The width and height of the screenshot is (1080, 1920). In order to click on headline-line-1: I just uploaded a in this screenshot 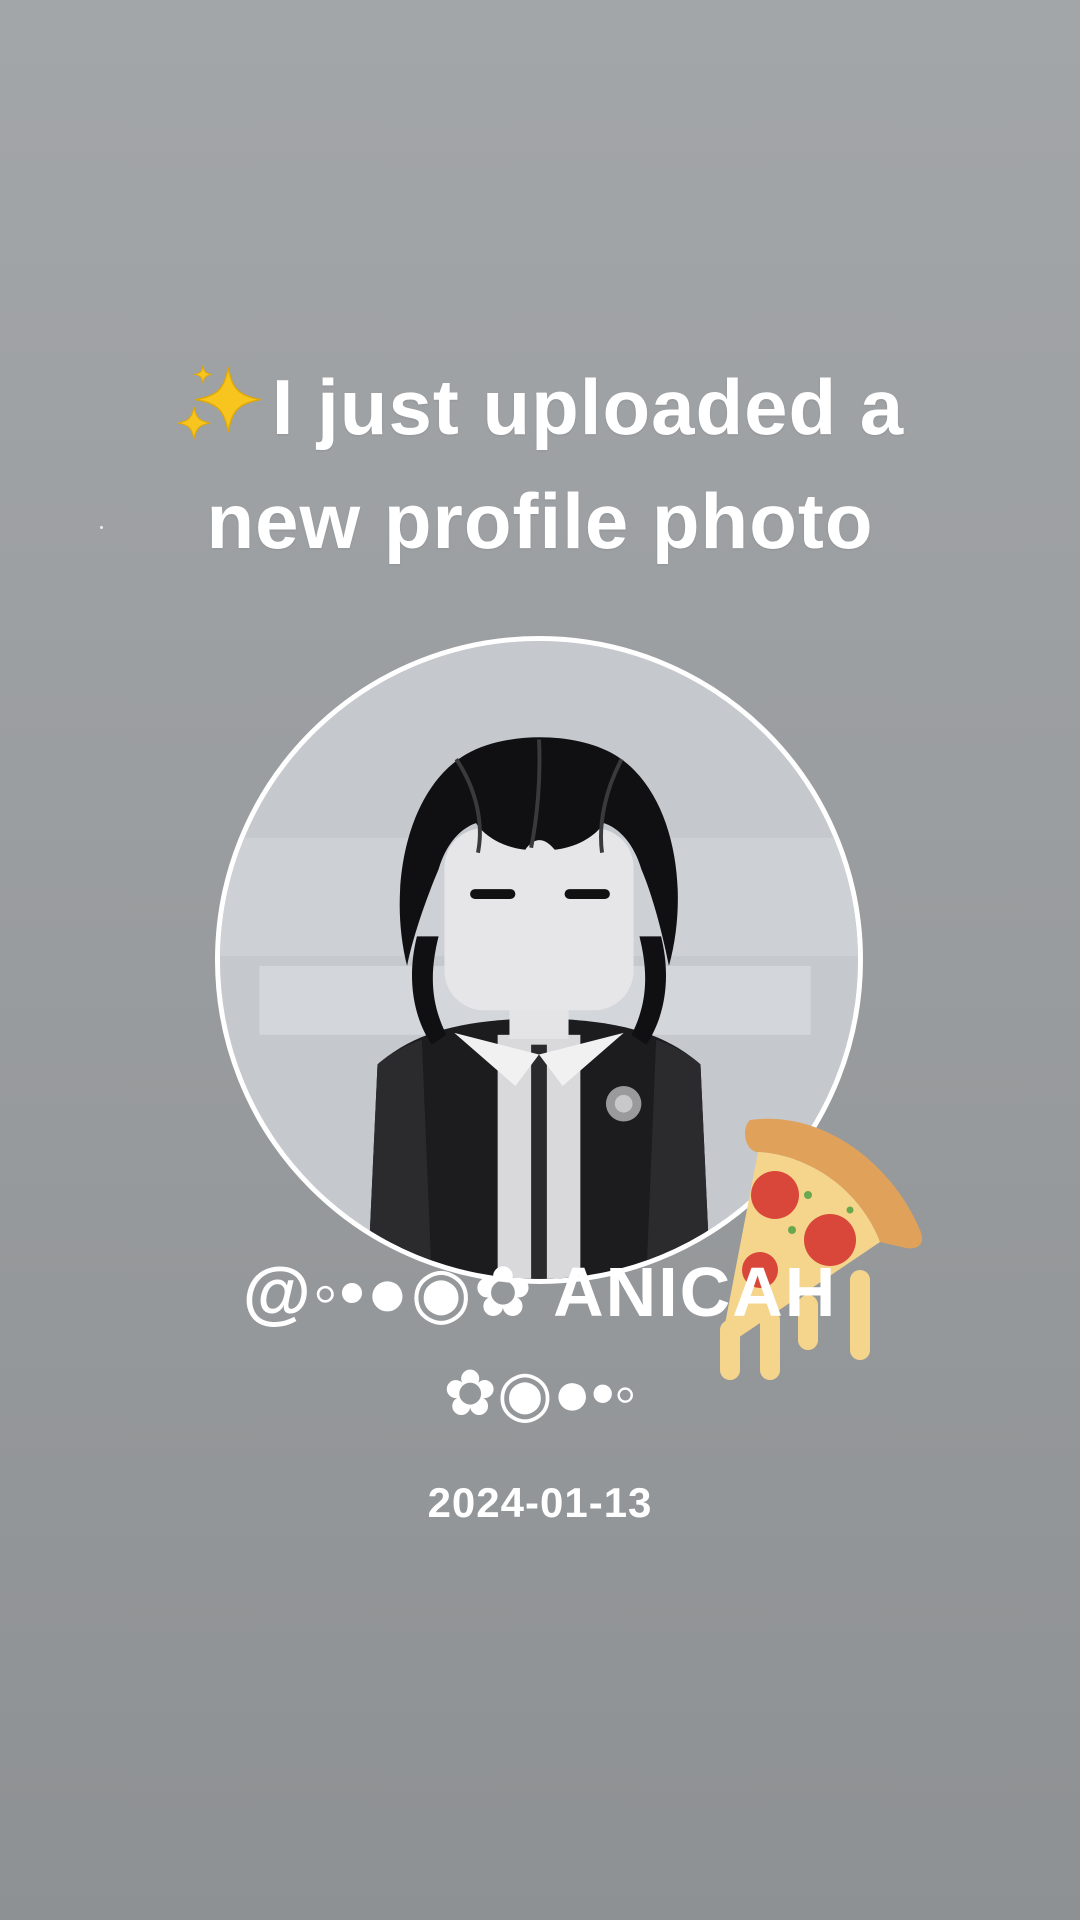, I will do `click(540, 407)`.